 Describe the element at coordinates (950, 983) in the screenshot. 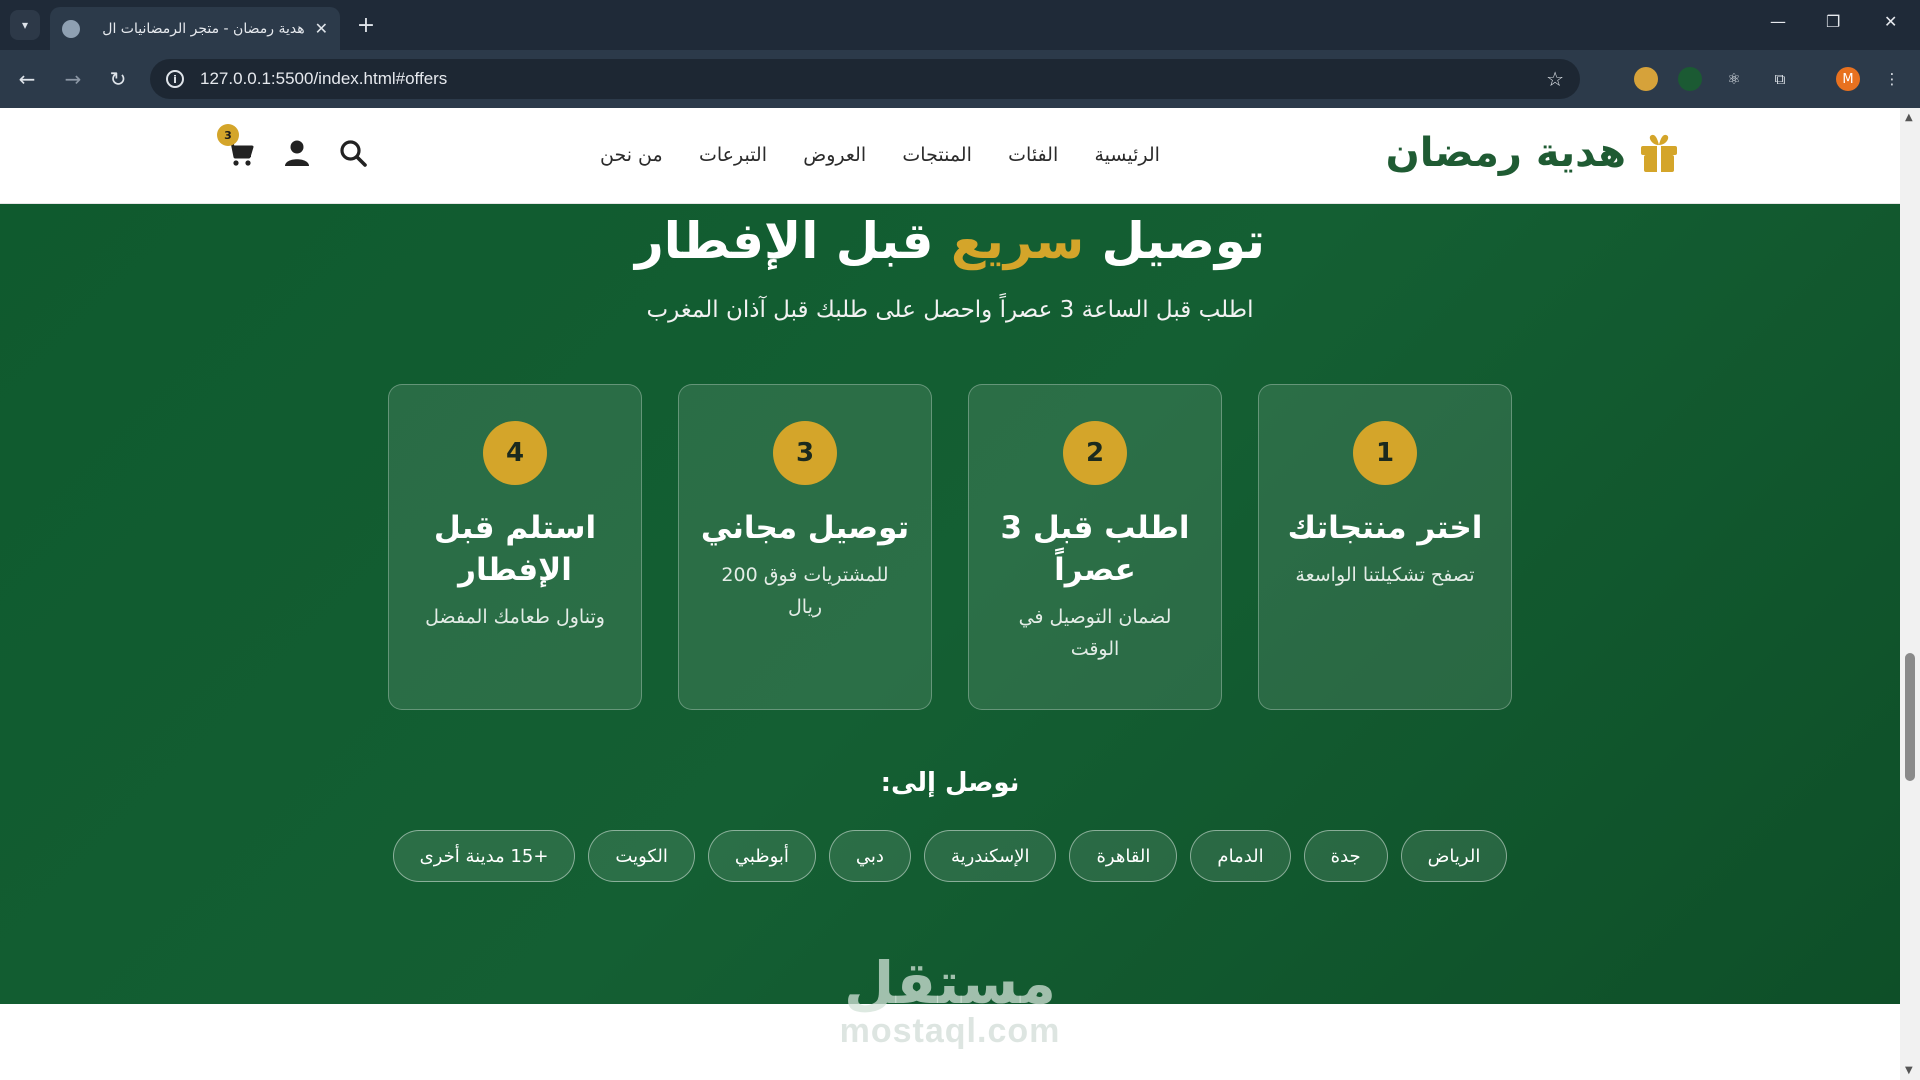

I see `watermark-arabic: مستقل` at that location.